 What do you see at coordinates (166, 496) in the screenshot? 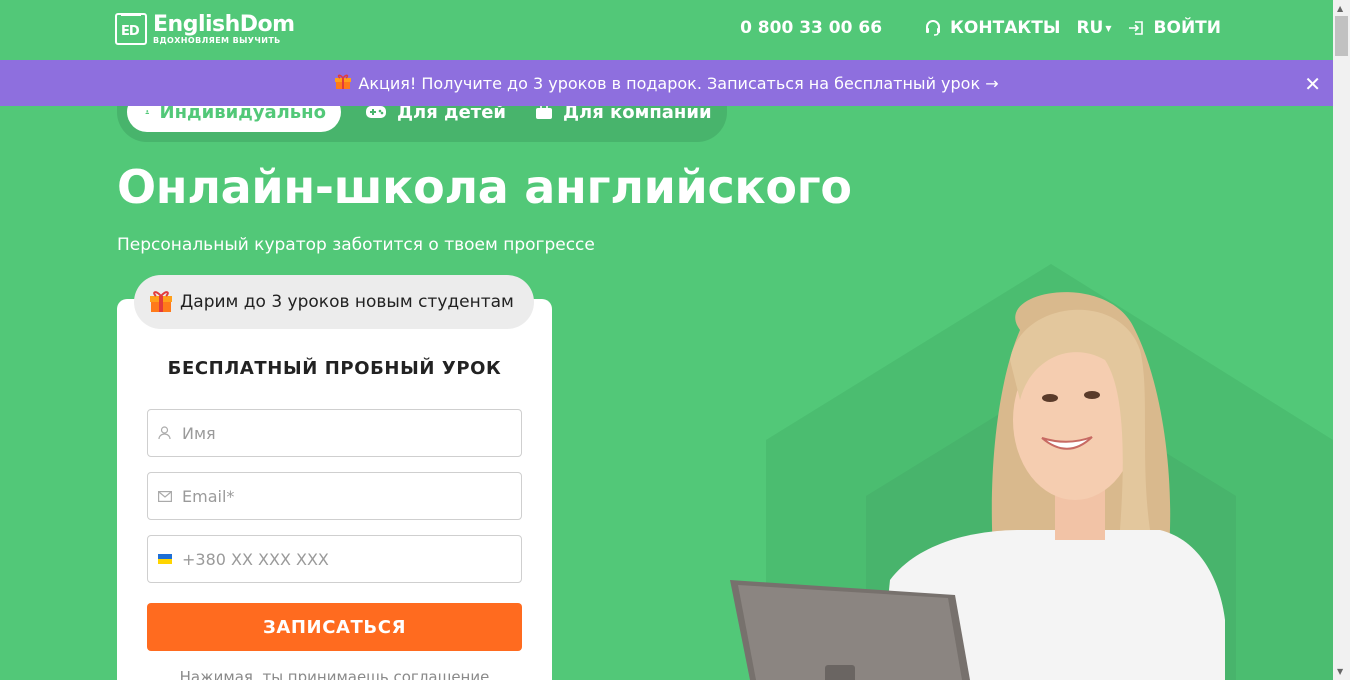
I see `envelope-icon` at bounding box center [166, 496].